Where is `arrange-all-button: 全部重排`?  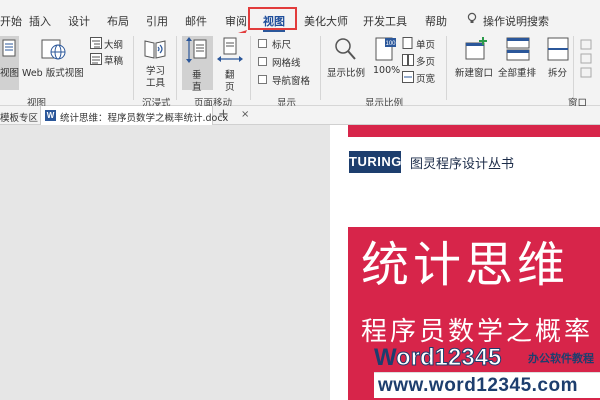
arrange-all-button: 全部重排 is located at coordinates (517, 72).